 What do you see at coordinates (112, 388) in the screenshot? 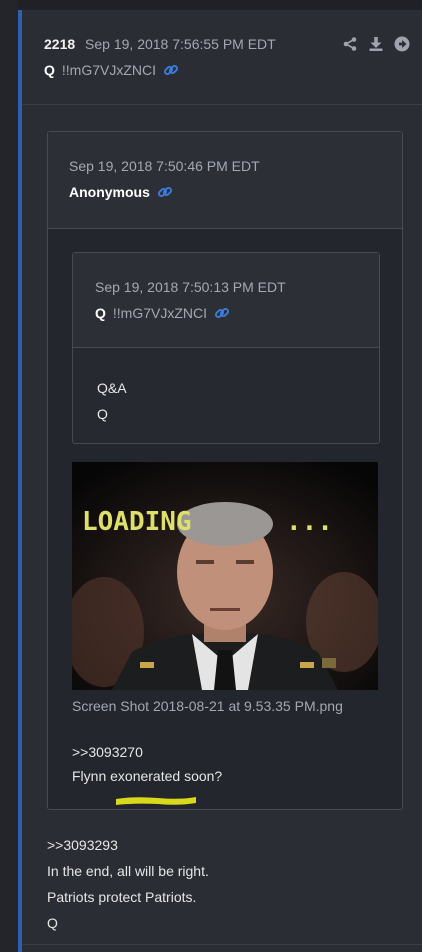
I see `body-line: Q&A` at bounding box center [112, 388].